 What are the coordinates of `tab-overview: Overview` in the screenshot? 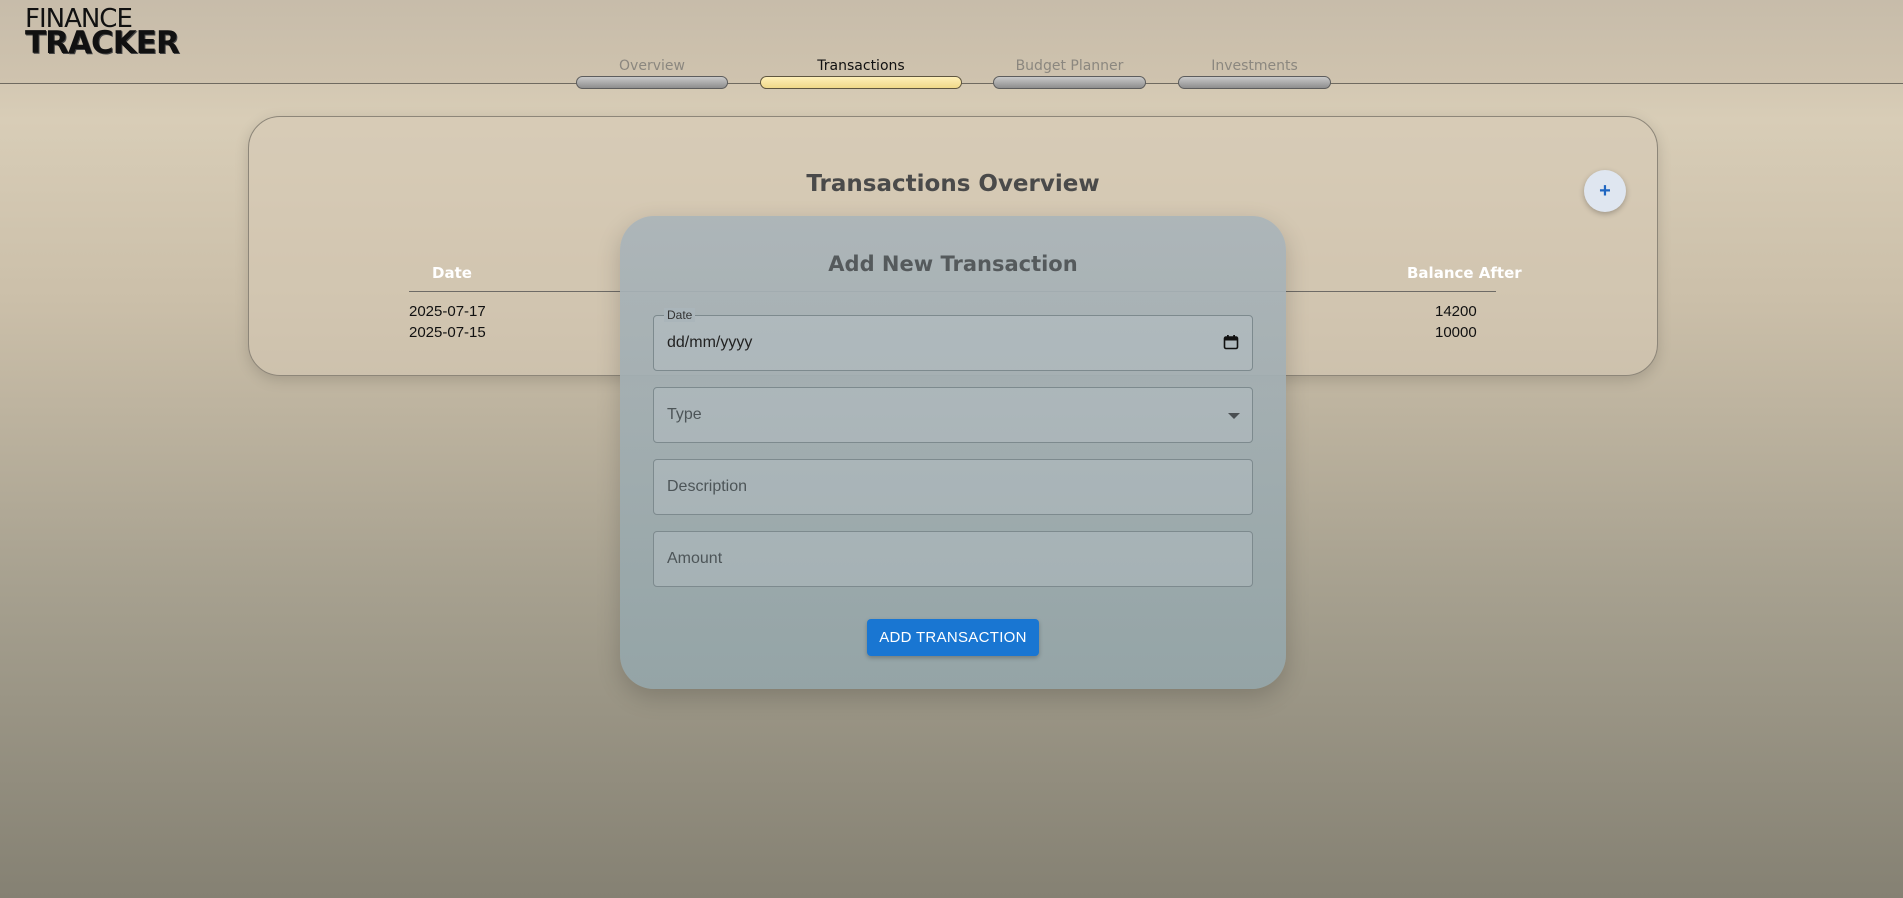 It's located at (652, 73).